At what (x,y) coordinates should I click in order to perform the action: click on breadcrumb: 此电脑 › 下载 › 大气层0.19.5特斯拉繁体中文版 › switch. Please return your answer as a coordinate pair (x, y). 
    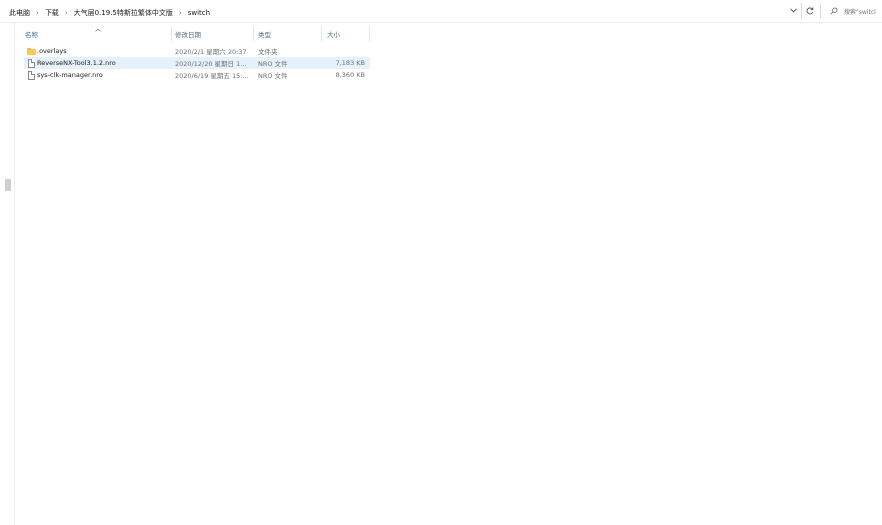
    Looking at the image, I should click on (109, 13).